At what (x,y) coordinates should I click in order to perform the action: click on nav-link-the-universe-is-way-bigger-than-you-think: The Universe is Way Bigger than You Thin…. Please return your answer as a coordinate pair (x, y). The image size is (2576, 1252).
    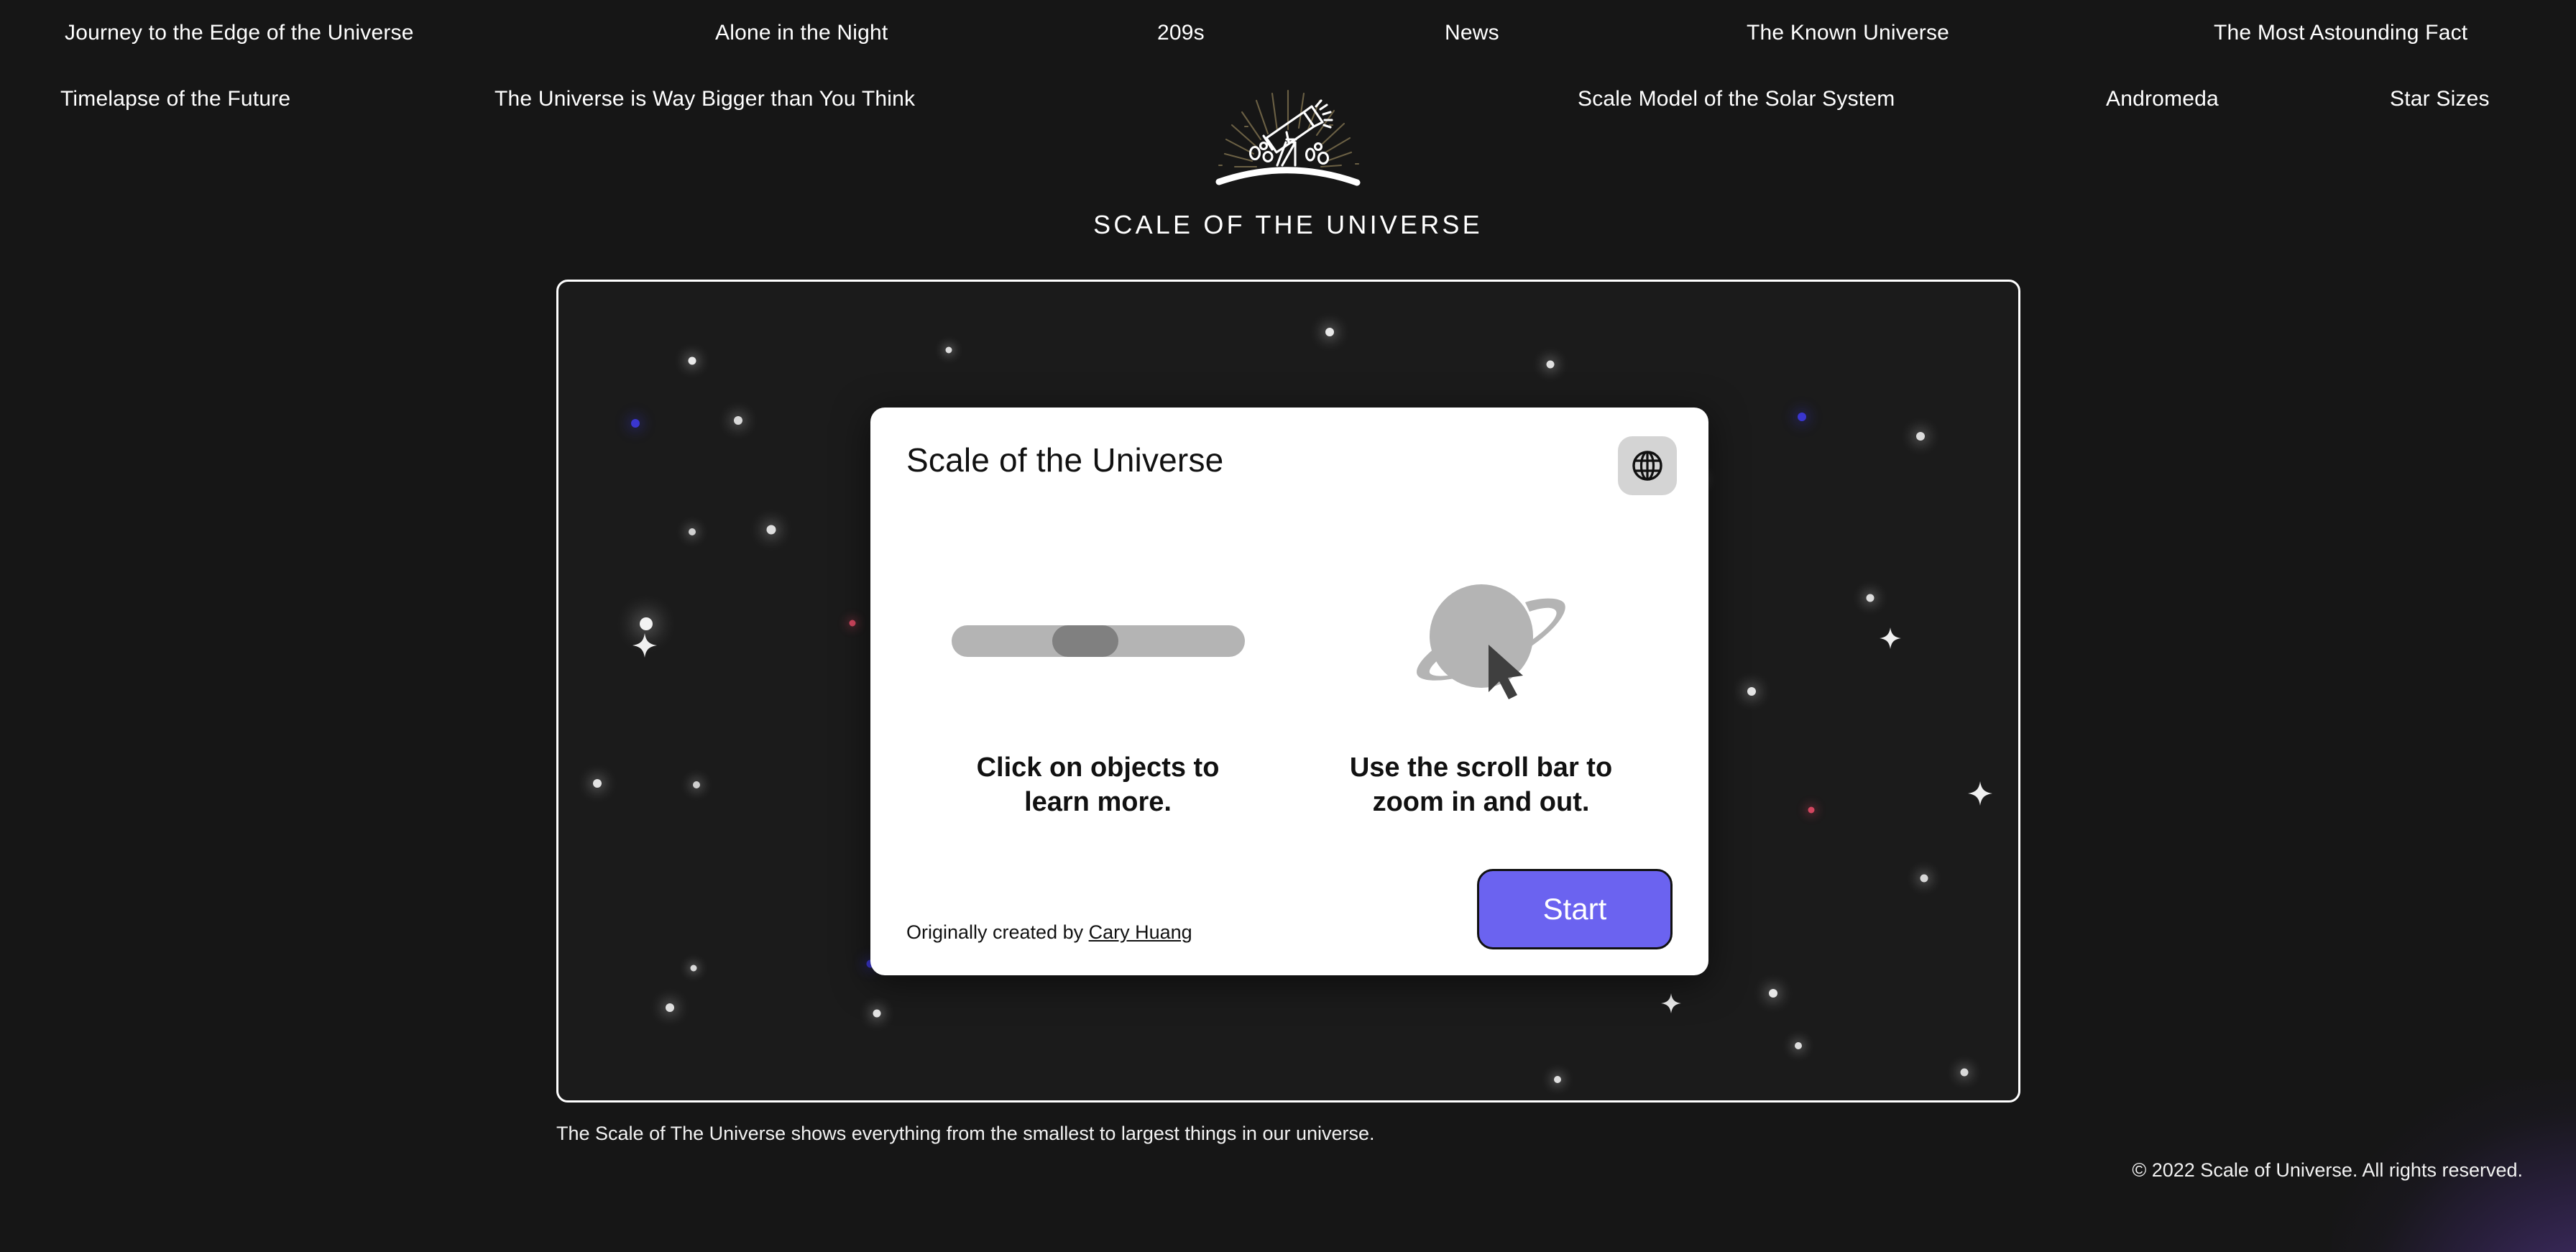
    Looking at the image, I should click on (704, 99).